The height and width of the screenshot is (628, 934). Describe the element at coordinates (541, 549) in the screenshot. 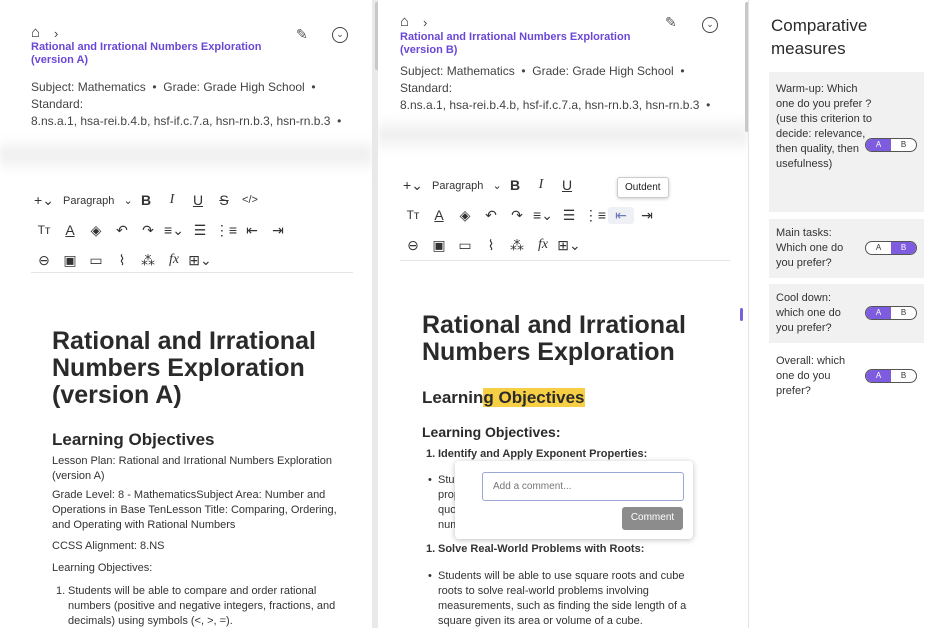

I see `list-item-roots: Solve Real-World Problems with Roots:` at that location.